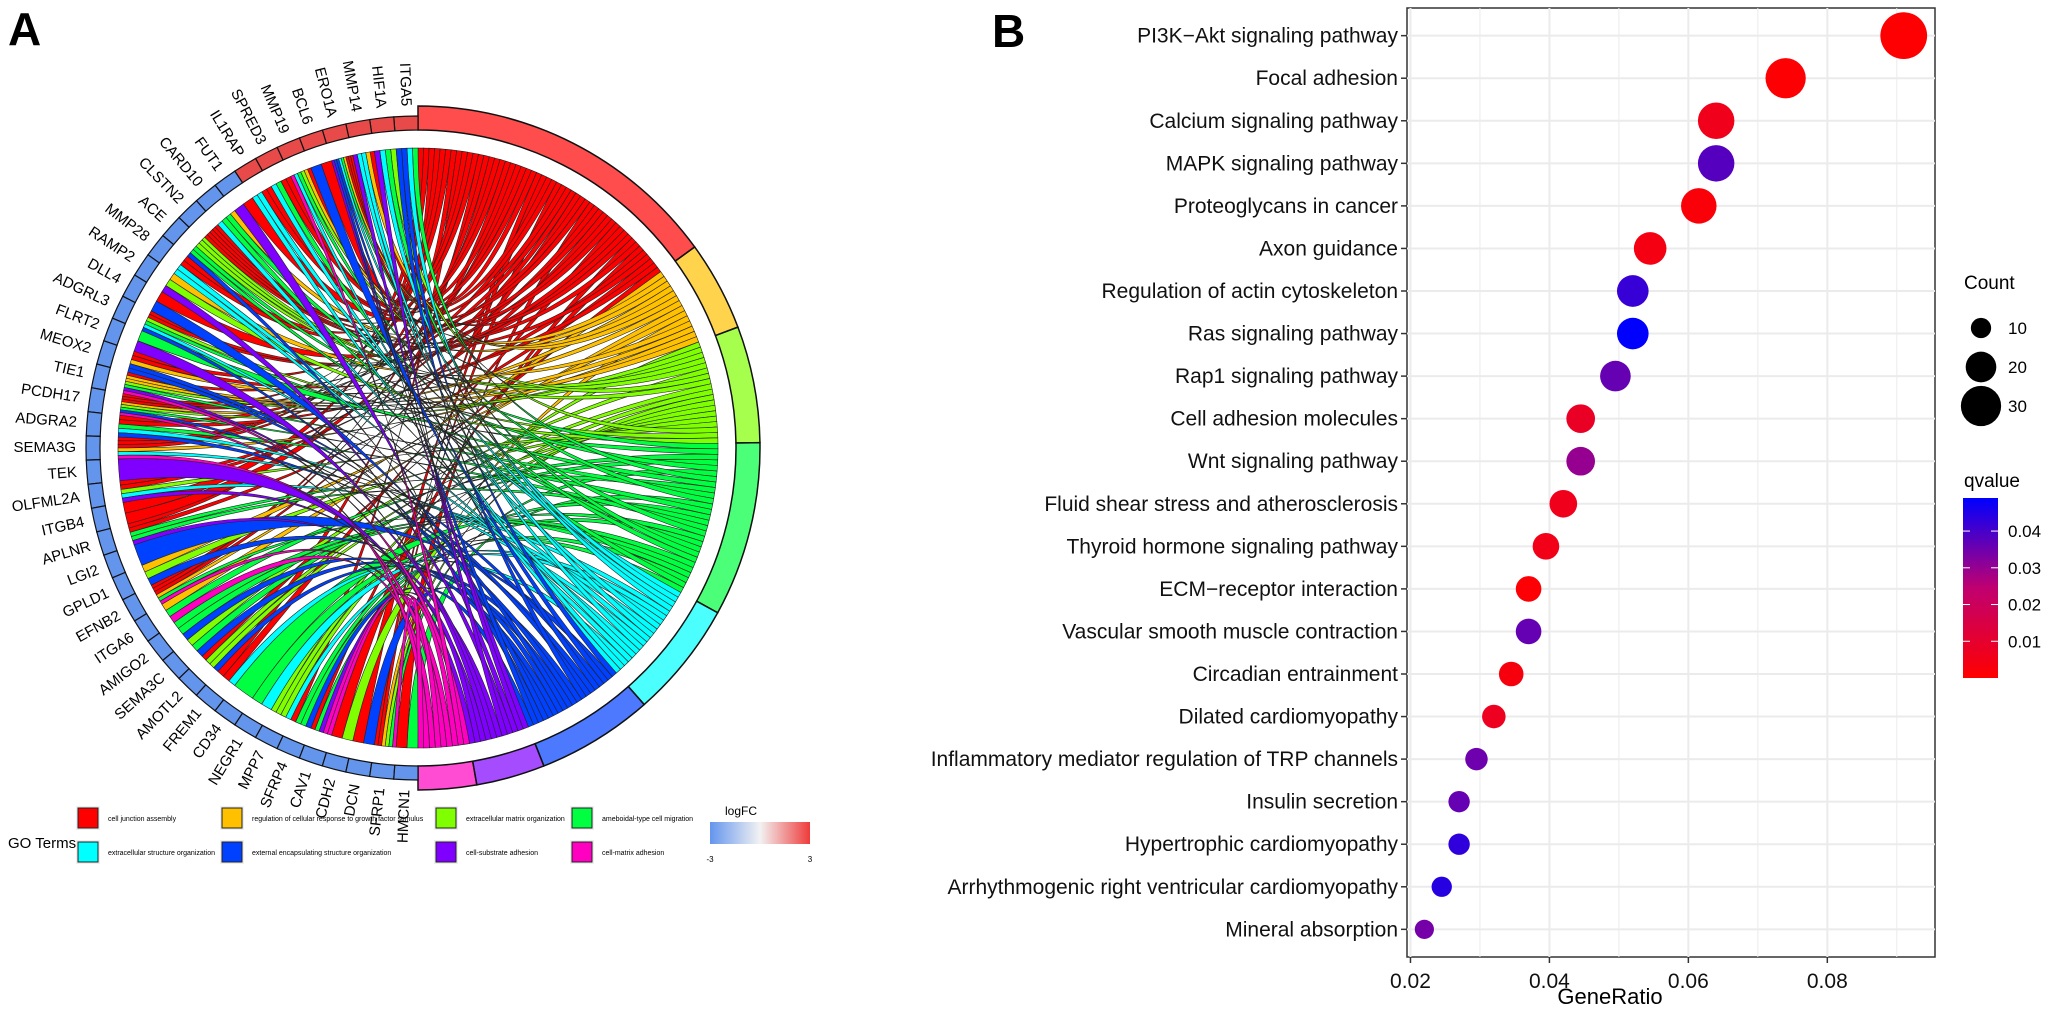 The height and width of the screenshot is (1010, 2050). What do you see at coordinates (46, 502) in the screenshot?
I see `gene-label: OLFML2A` at bounding box center [46, 502].